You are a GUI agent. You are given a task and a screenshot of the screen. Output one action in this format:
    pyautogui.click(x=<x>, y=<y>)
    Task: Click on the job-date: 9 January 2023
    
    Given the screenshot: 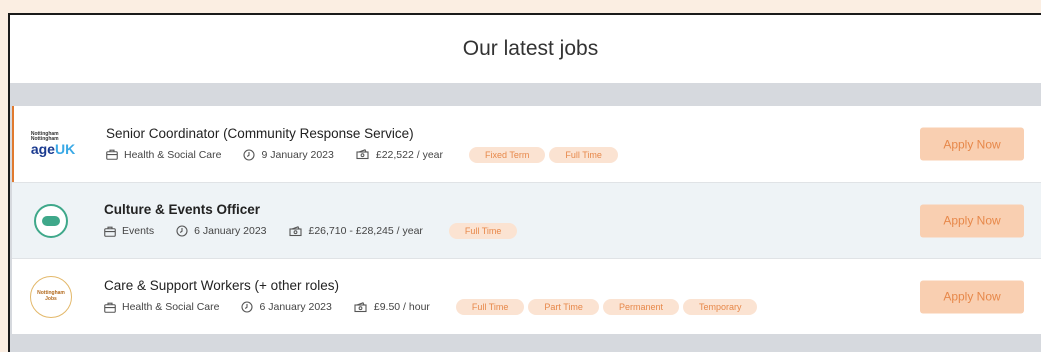 What is the action you would take?
    pyautogui.click(x=288, y=154)
    